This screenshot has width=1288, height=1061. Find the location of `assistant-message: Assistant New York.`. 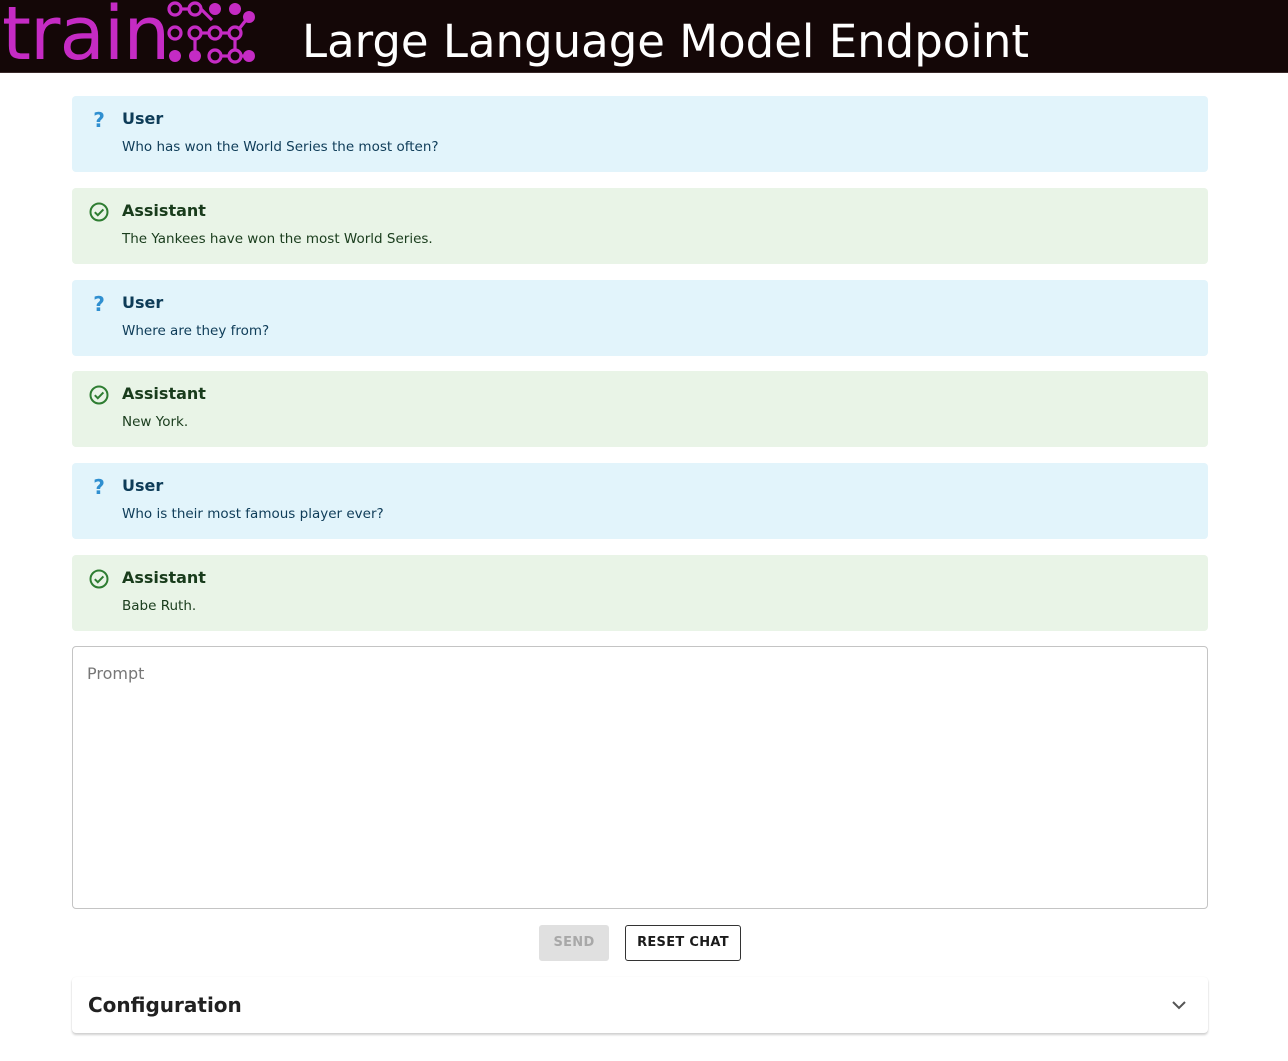

assistant-message: Assistant New York. is located at coordinates (640, 409).